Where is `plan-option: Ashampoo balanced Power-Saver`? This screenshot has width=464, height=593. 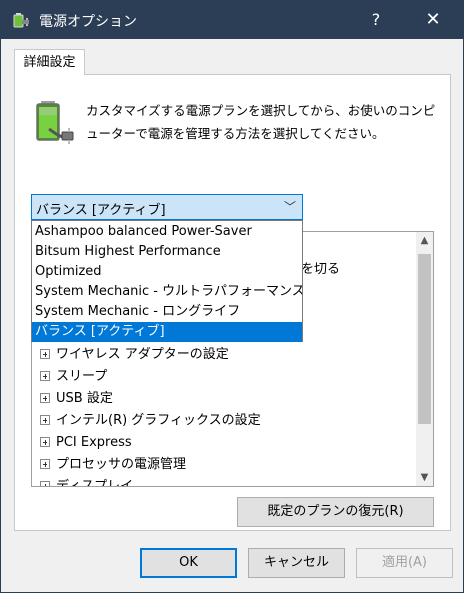 plan-option: Ashampoo balanced Power-Saver is located at coordinates (167, 232).